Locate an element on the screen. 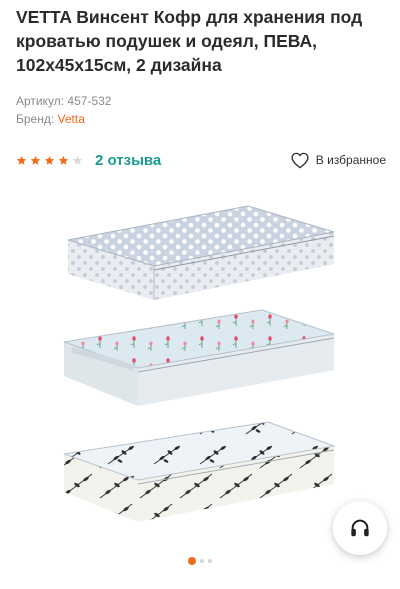 The height and width of the screenshot is (589, 400). support-chat-button is located at coordinates (360, 528).